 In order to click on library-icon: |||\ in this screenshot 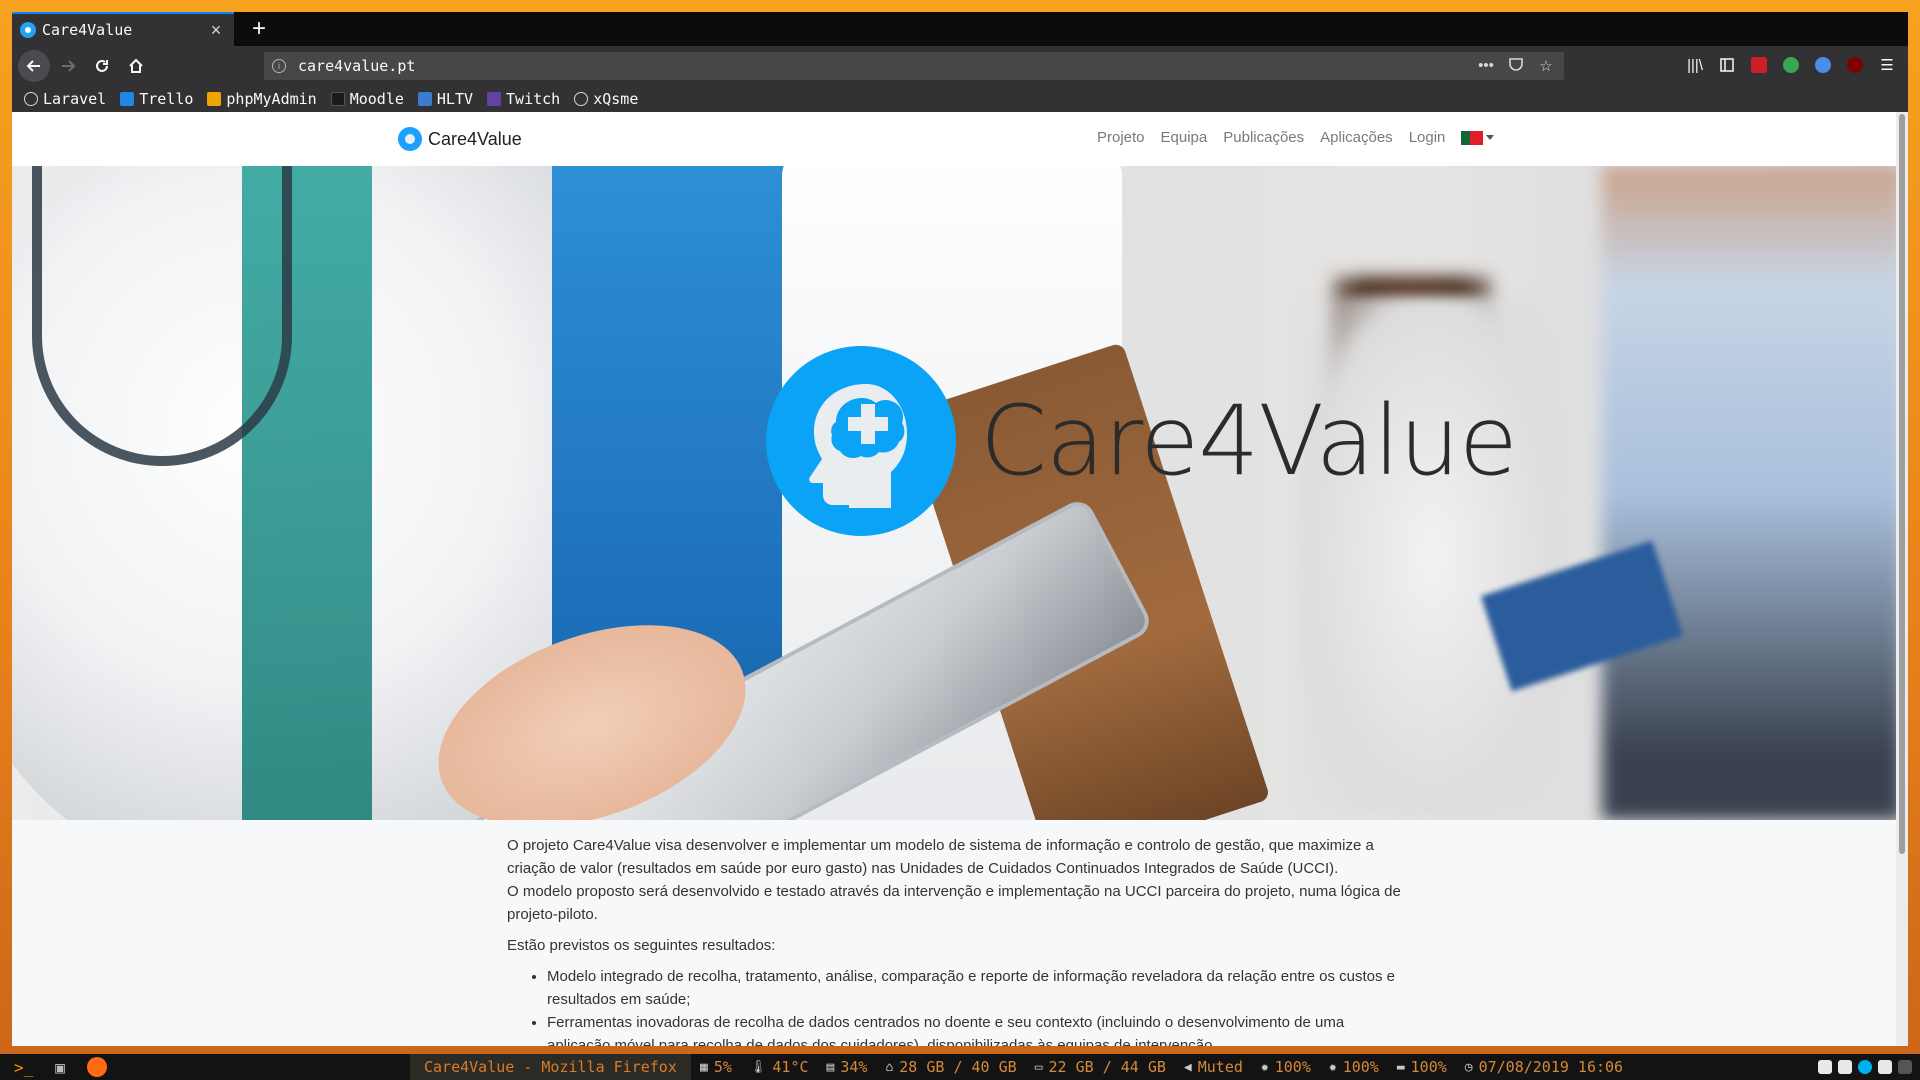, I will do `click(1695, 65)`.